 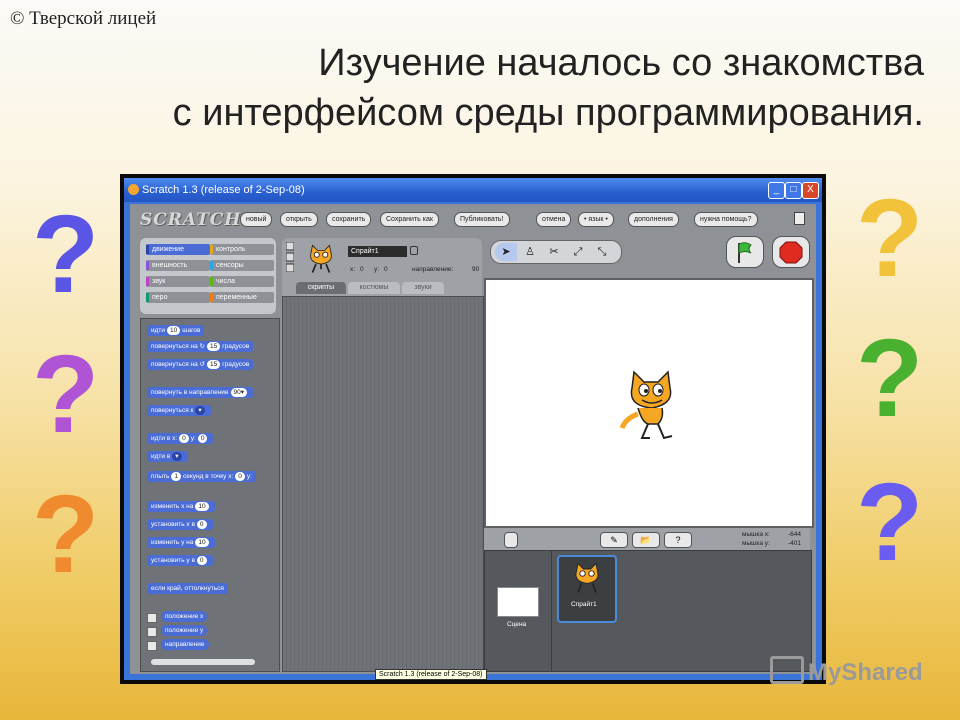 What do you see at coordinates (409, 219) in the screenshot?
I see `menu-save-as-button: Сохранить как` at bounding box center [409, 219].